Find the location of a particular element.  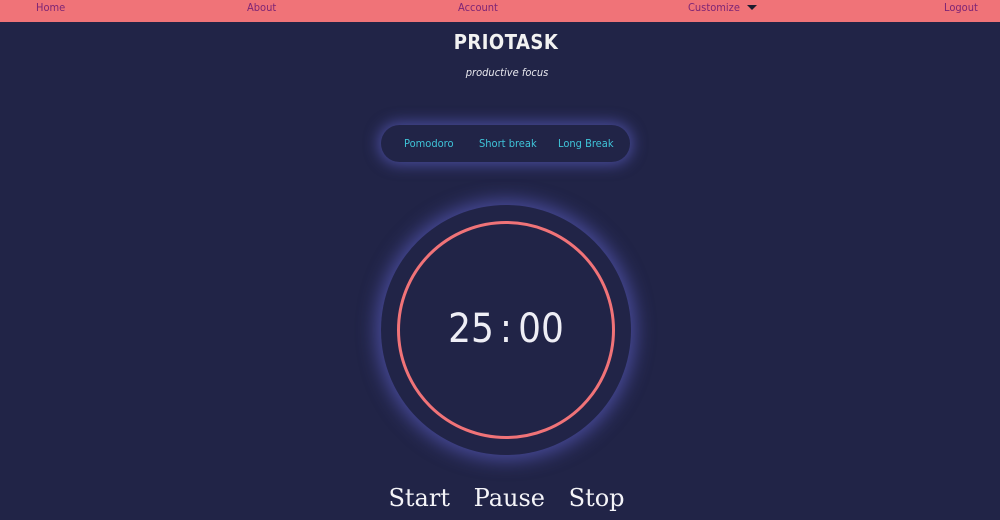

caret-down-icon is located at coordinates (751, 7).